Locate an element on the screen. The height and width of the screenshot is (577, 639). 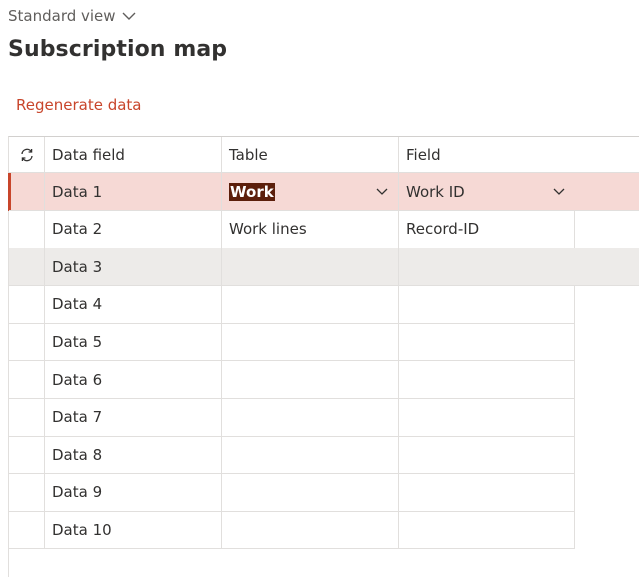
table-cell: Work is located at coordinates (310, 192).